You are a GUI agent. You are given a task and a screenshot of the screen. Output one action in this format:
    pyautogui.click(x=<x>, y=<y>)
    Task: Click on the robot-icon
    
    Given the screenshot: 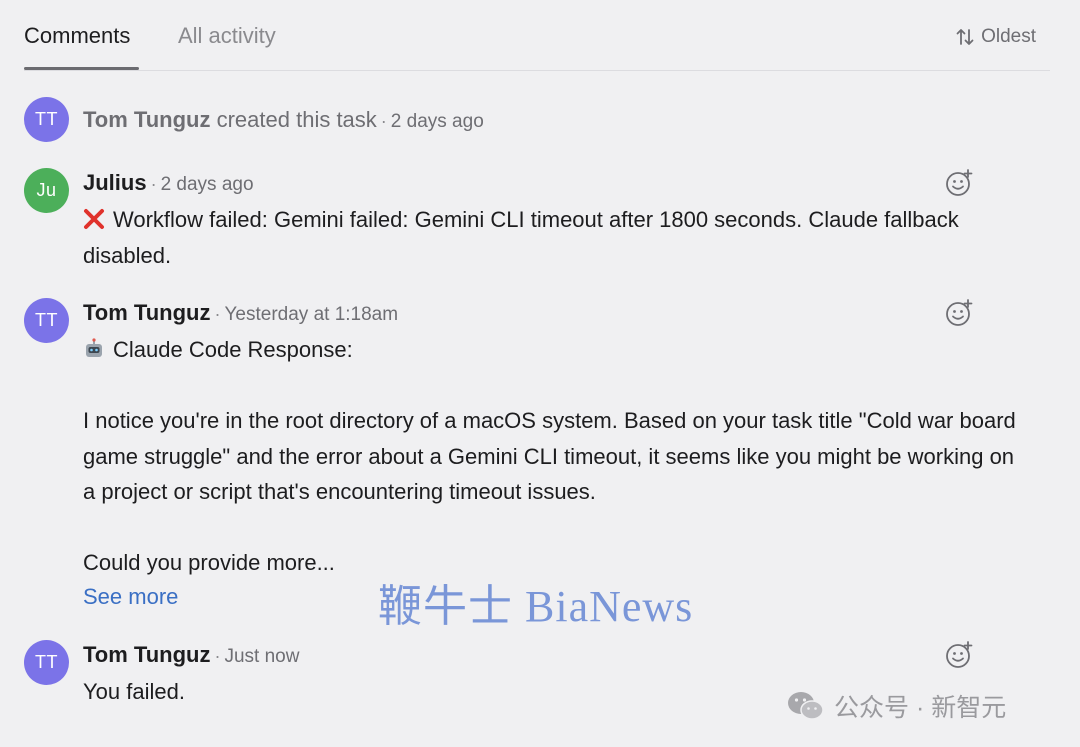 What is the action you would take?
    pyautogui.click(x=94, y=347)
    